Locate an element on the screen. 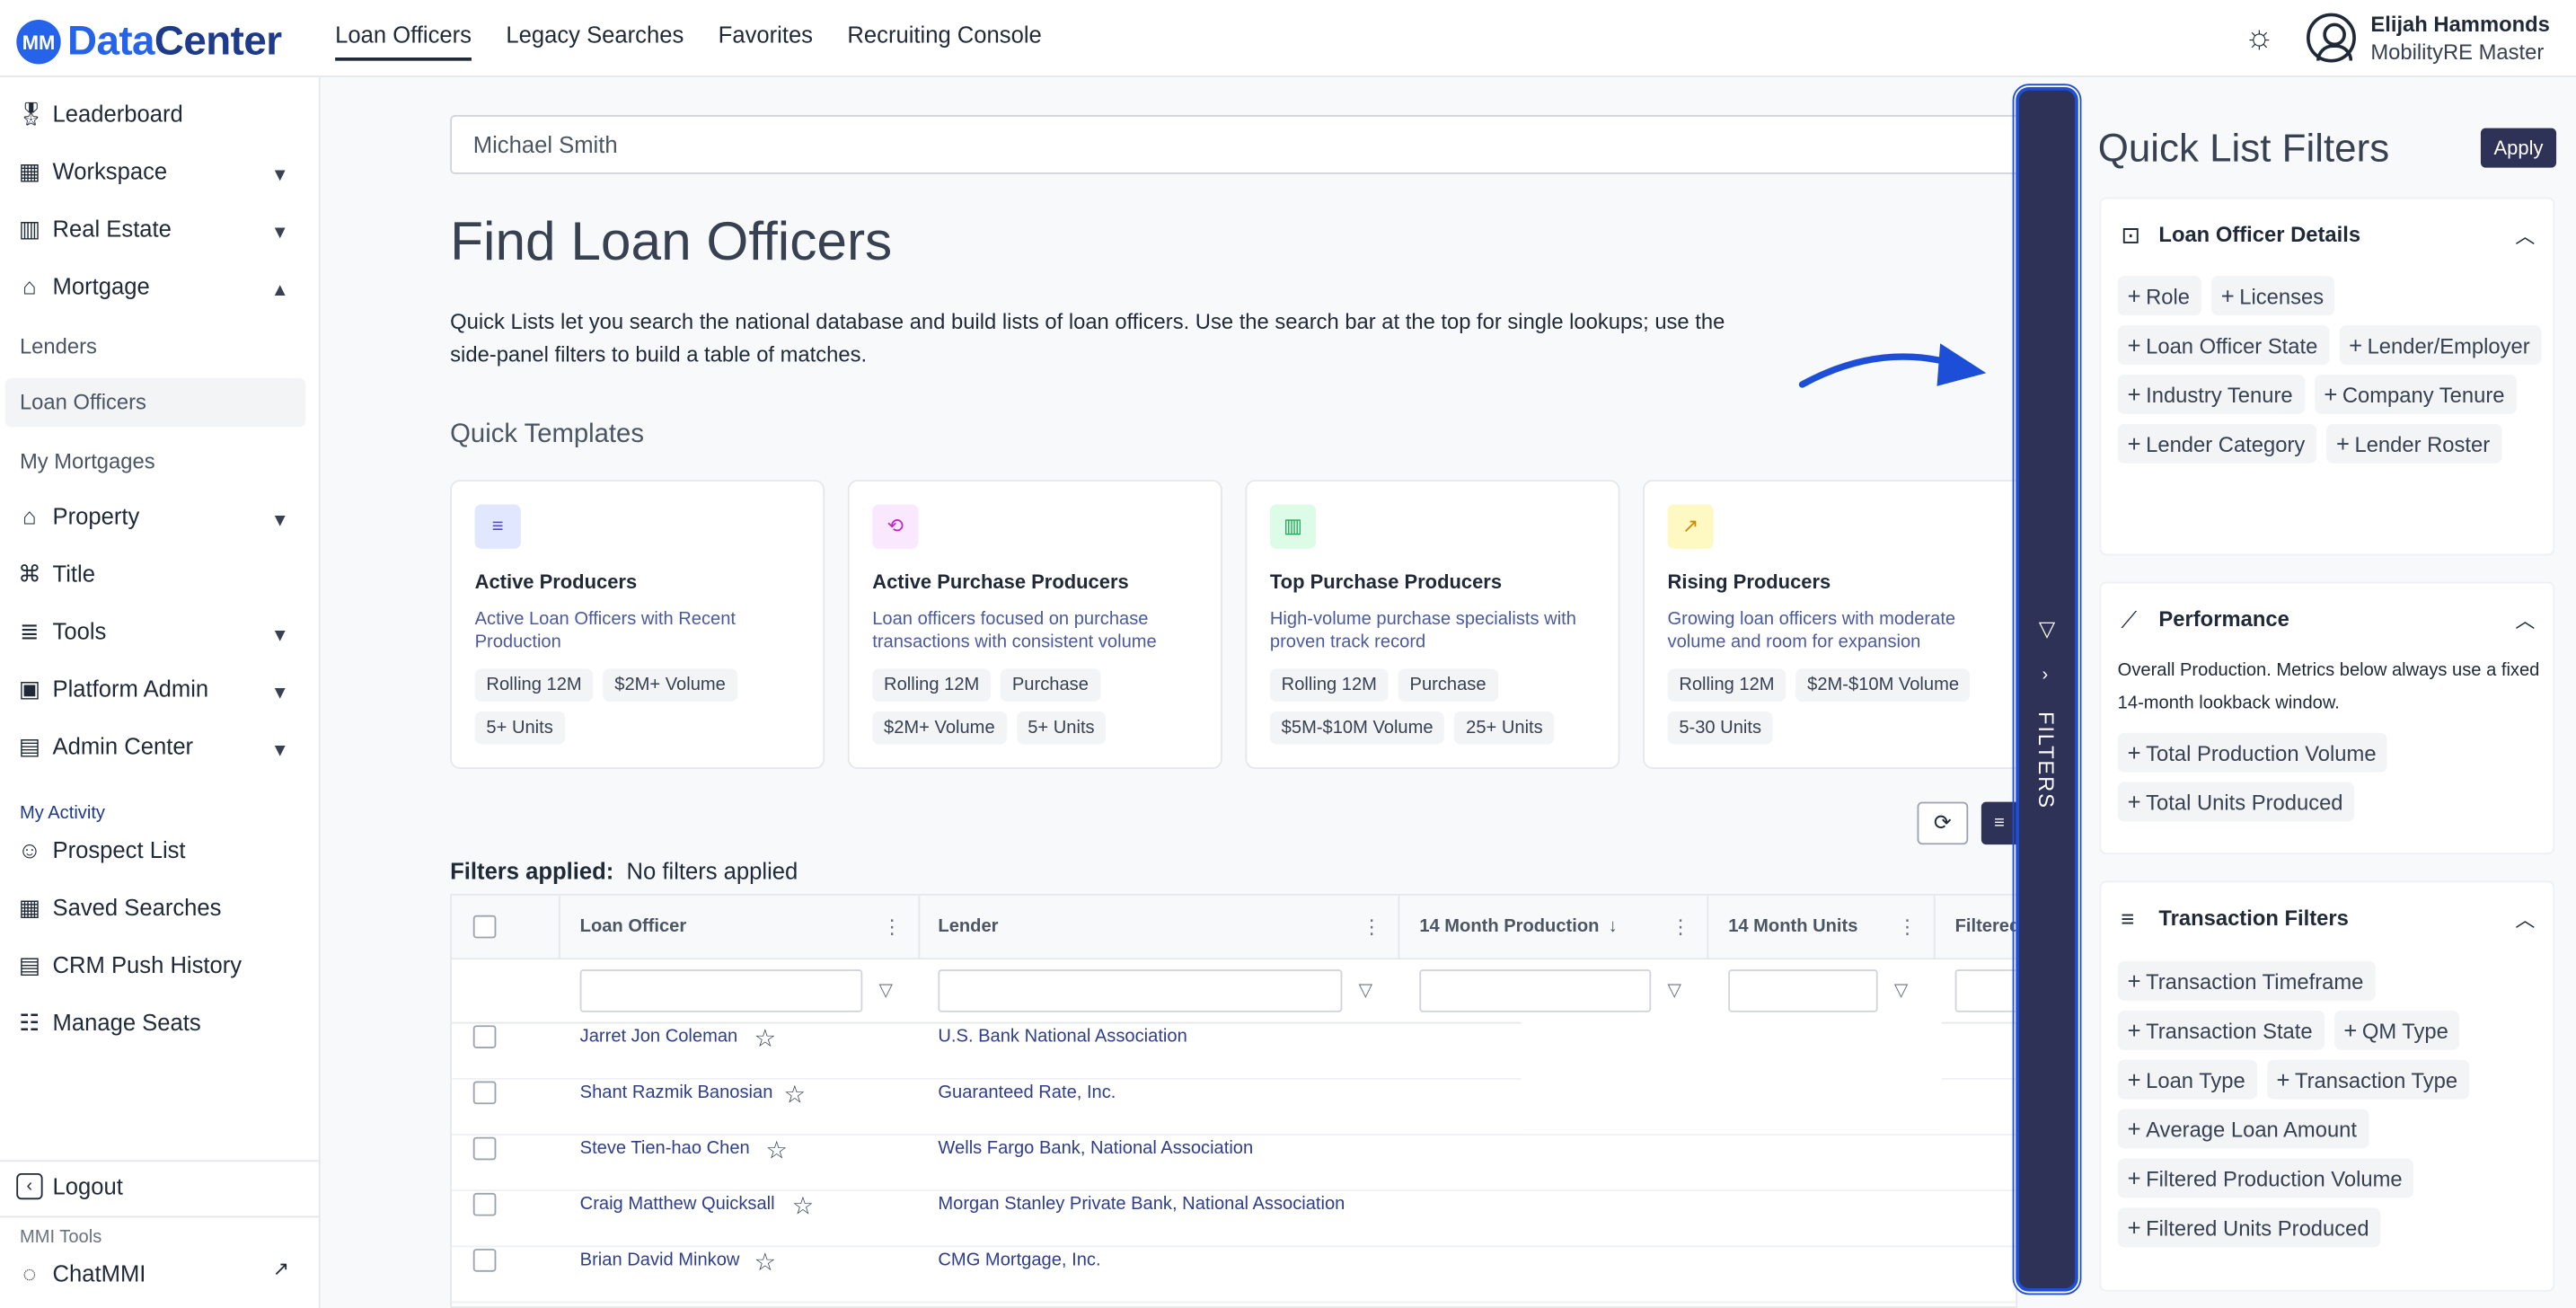 The height and width of the screenshot is (1308, 2576). filter-pill-lender-employer: Lender/Employer is located at coordinates (2440, 345).